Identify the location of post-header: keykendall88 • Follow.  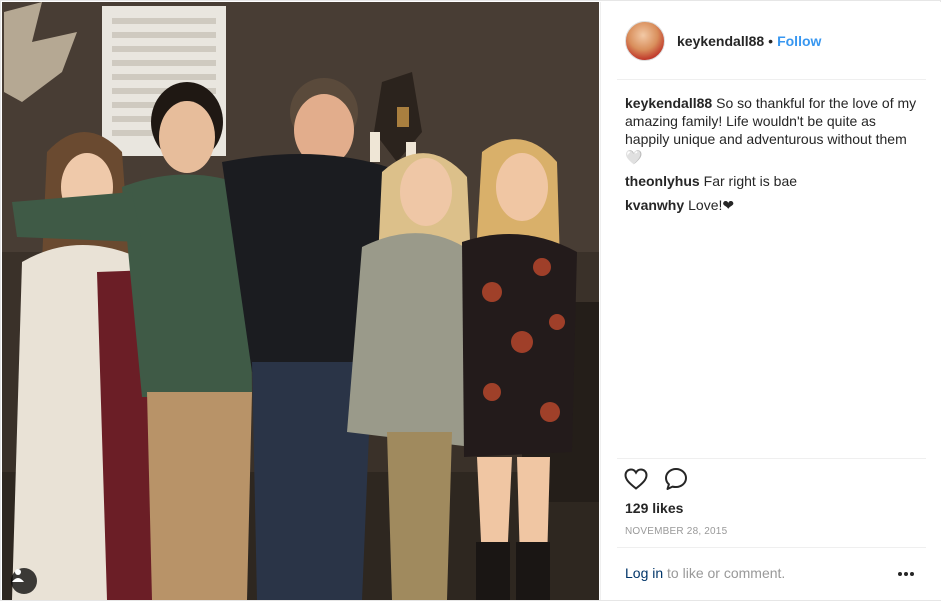
(771, 41).